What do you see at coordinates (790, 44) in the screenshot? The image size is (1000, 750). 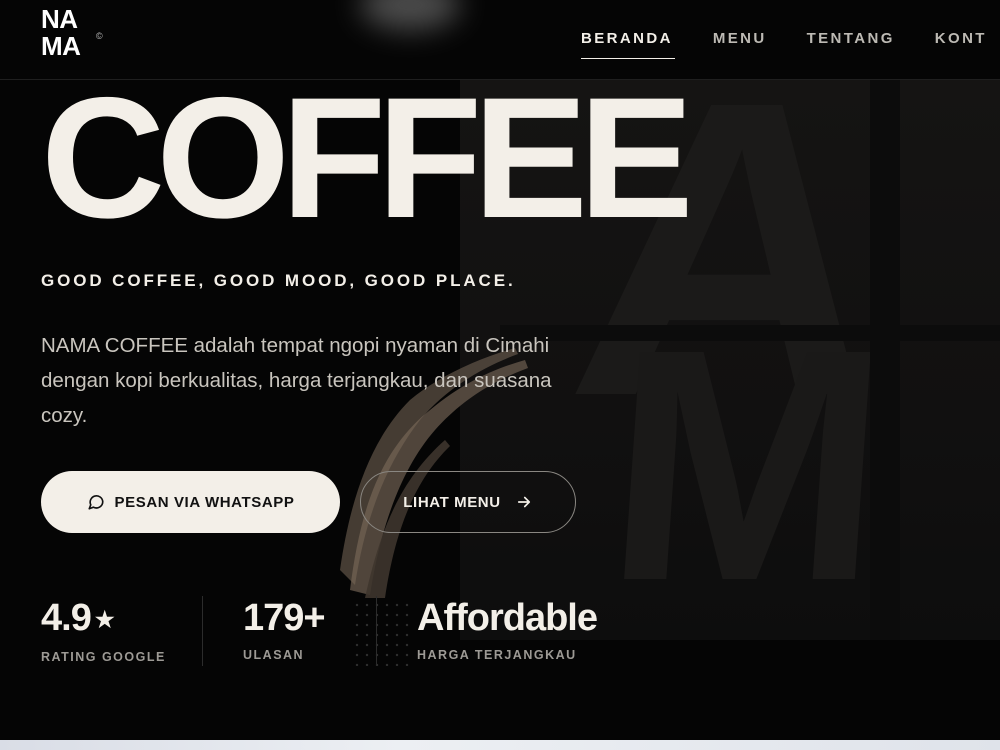 I see `main-nav: BERANDA MENU TENTANG KONT` at bounding box center [790, 44].